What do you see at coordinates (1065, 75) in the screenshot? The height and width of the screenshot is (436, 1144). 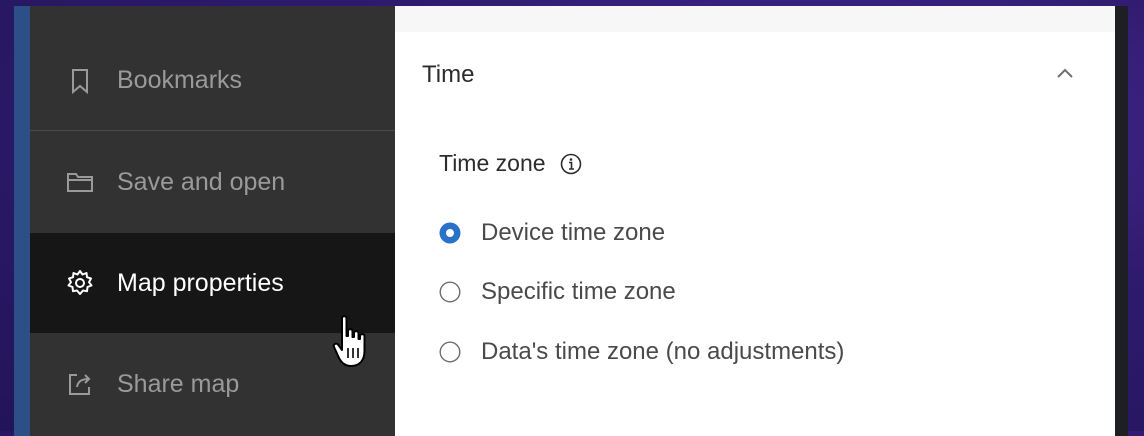 I see `chevron-up-icon` at bounding box center [1065, 75].